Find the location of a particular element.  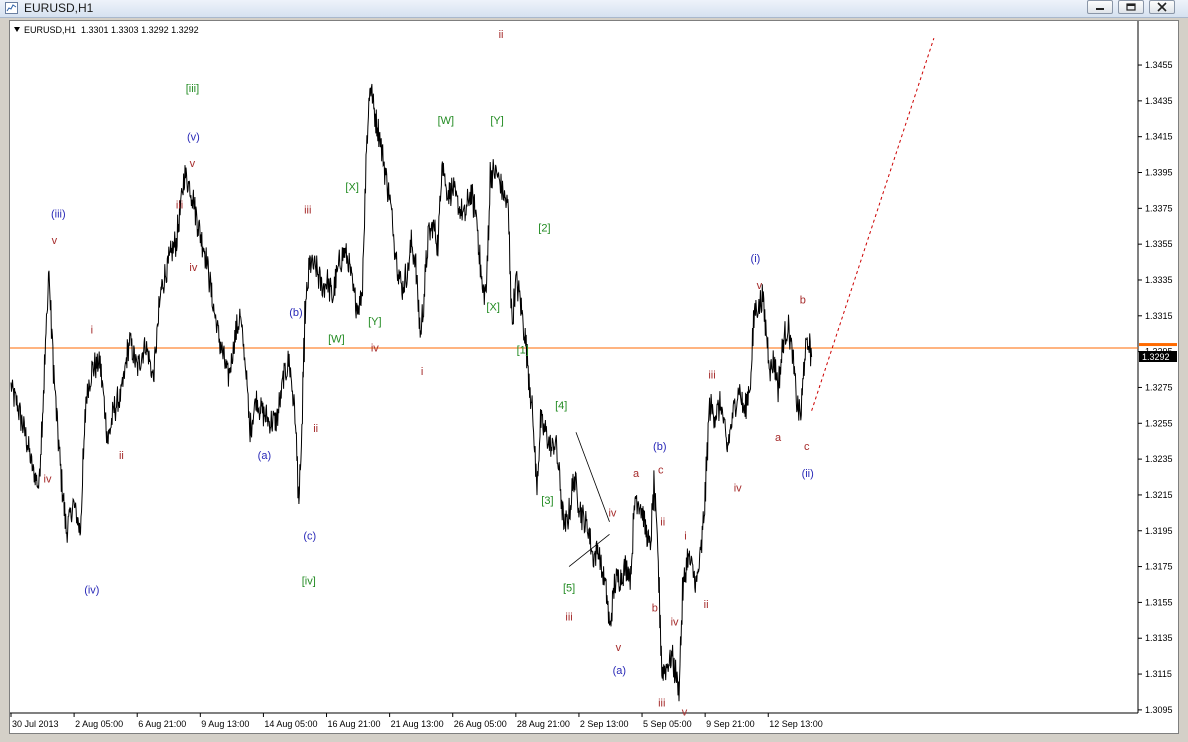

time-tick-label: 12 Sep 13:00 is located at coordinates (796, 724).